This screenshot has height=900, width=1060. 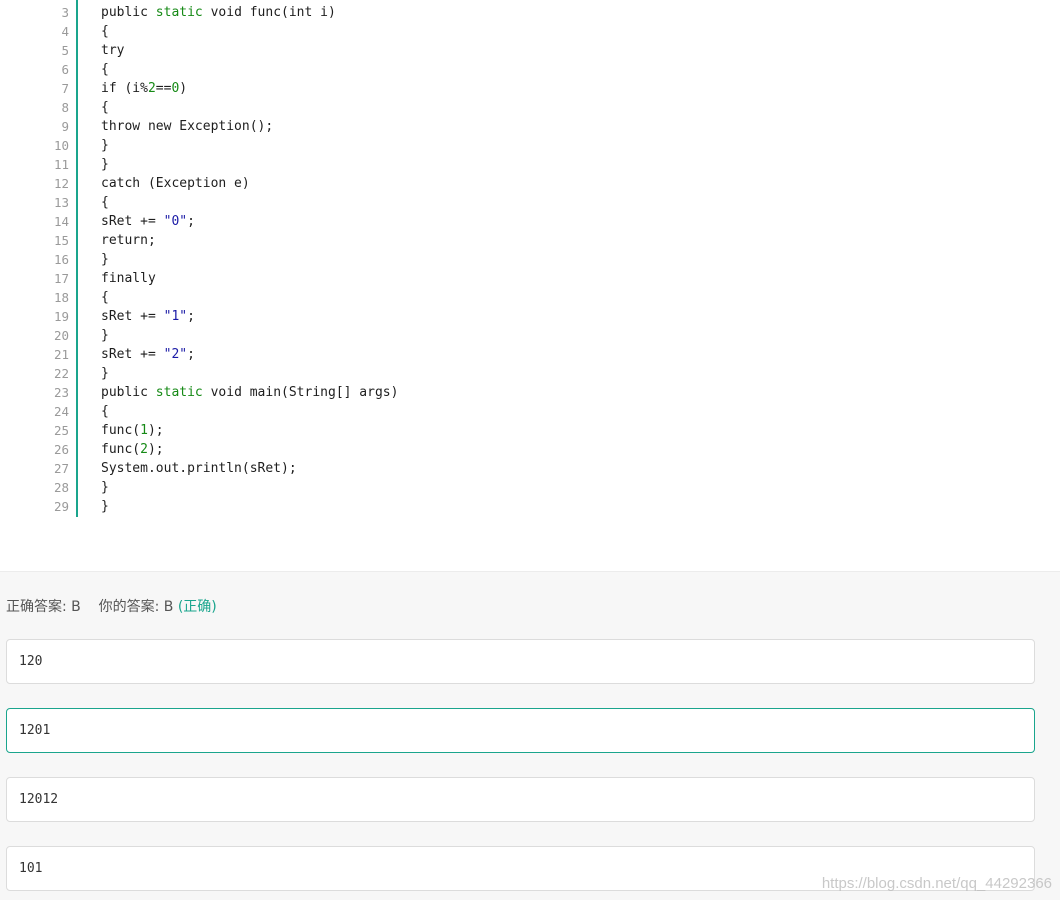 What do you see at coordinates (163, 88) in the screenshot?
I see `code-token: ==` at bounding box center [163, 88].